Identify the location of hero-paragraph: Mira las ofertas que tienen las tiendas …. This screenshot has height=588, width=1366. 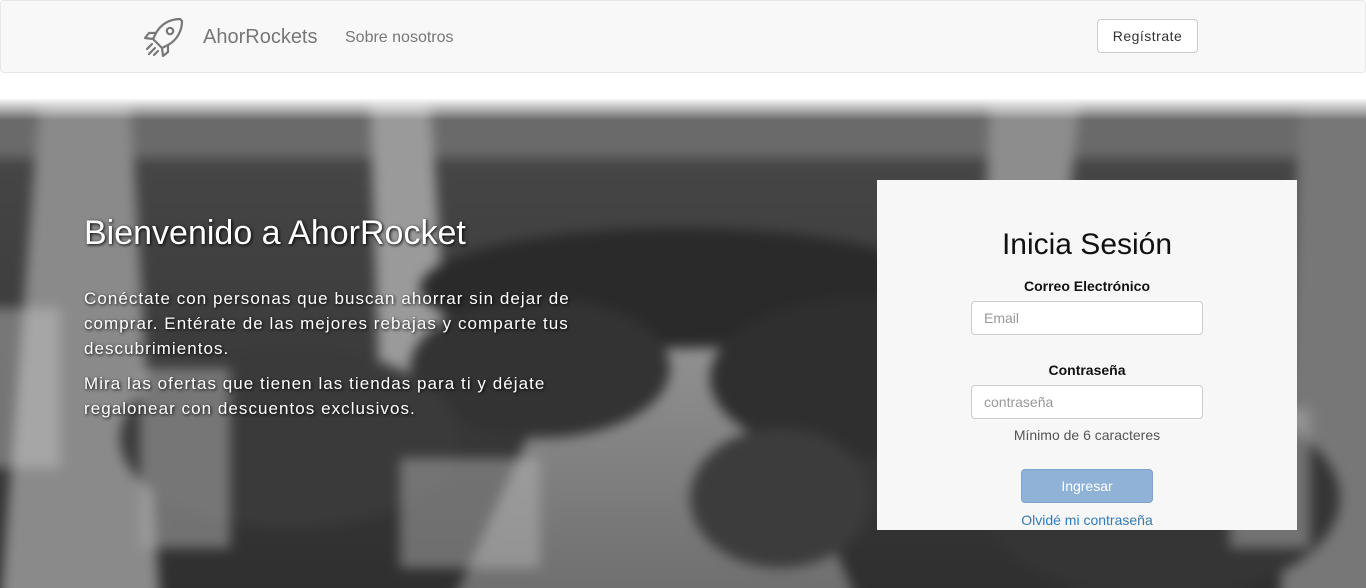
(315, 396).